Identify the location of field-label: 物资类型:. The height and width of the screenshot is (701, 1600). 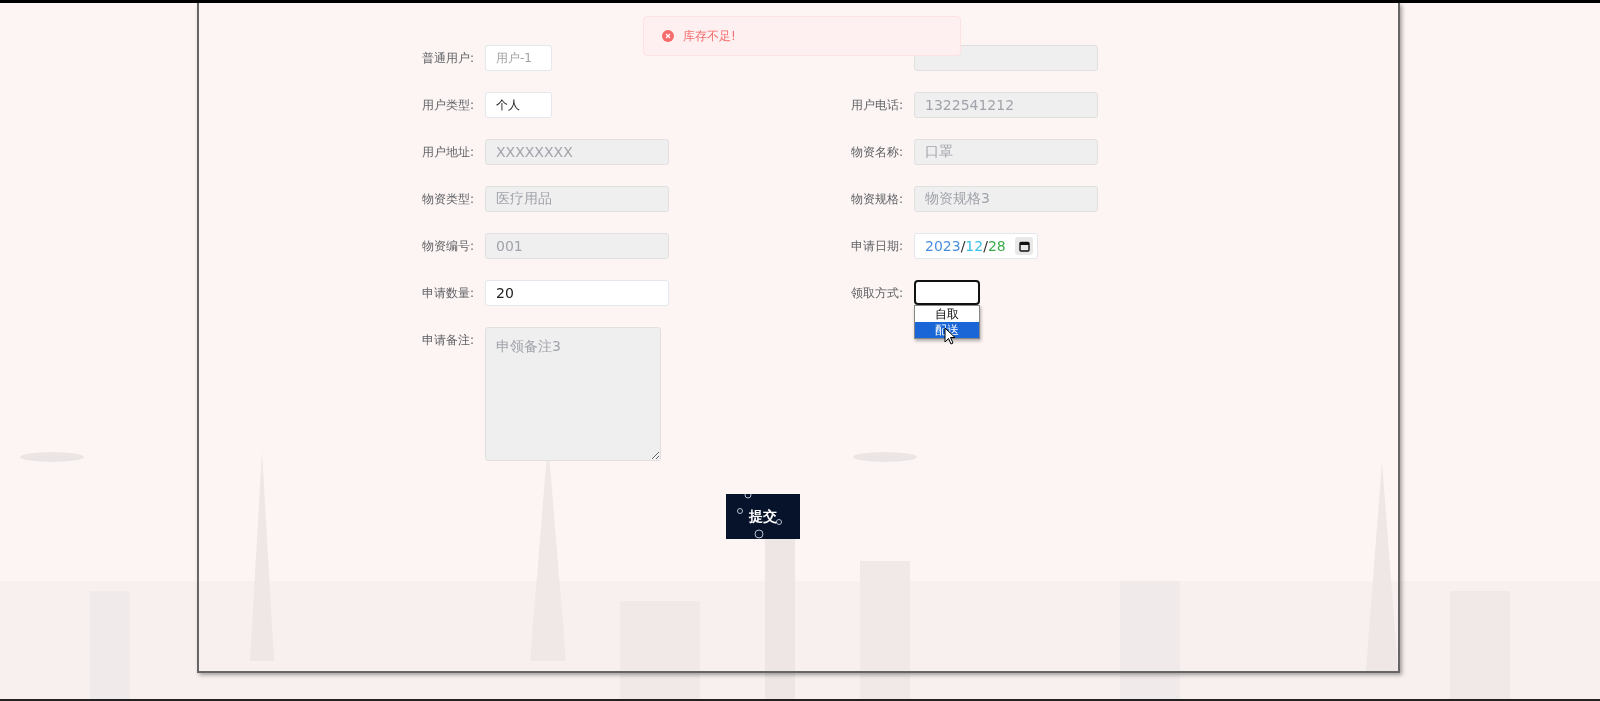
(449, 199).